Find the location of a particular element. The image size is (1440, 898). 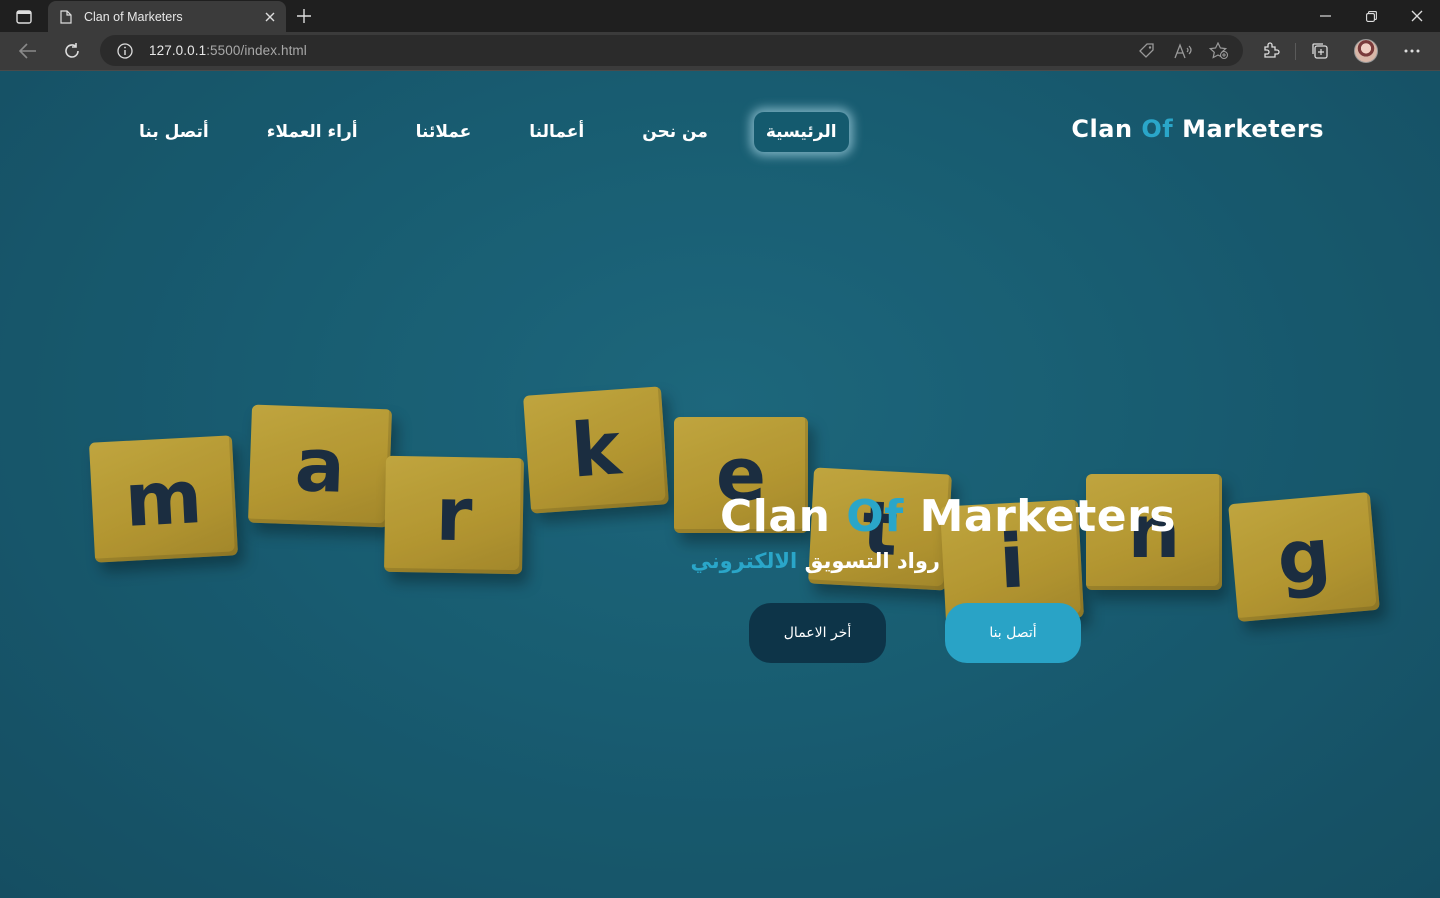

hero-title-of: Of is located at coordinates (875, 516).